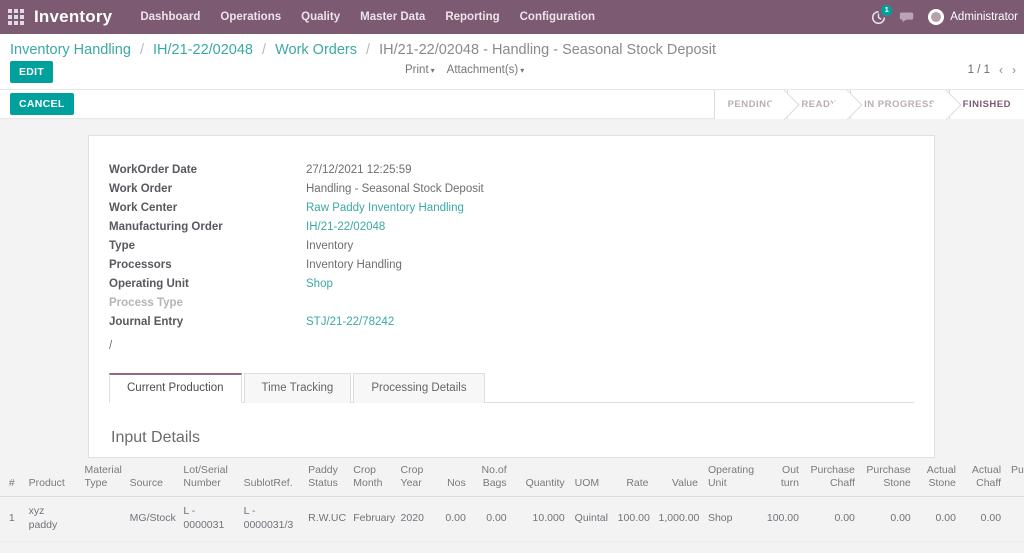 Image resolution: width=1024 pixels, height=553 pixels. What do you see at coordinates (591, 478) in the screenshot?
I see `column-header: UOM` at bounding box center [591, 478].